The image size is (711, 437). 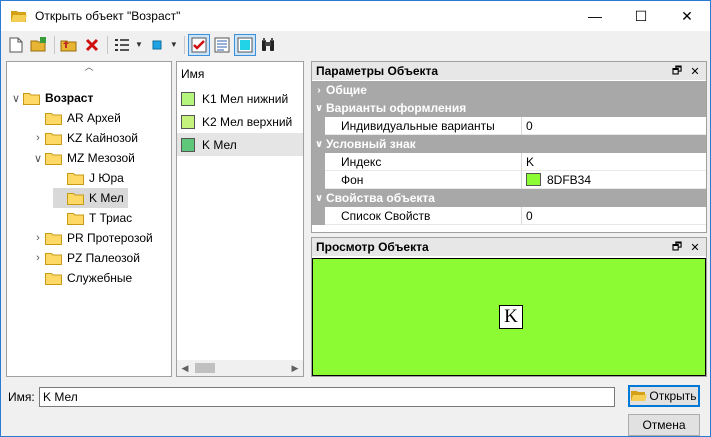 I want to click on category-variants: ∨ Варианты оформления, so click(x=509, y=108).